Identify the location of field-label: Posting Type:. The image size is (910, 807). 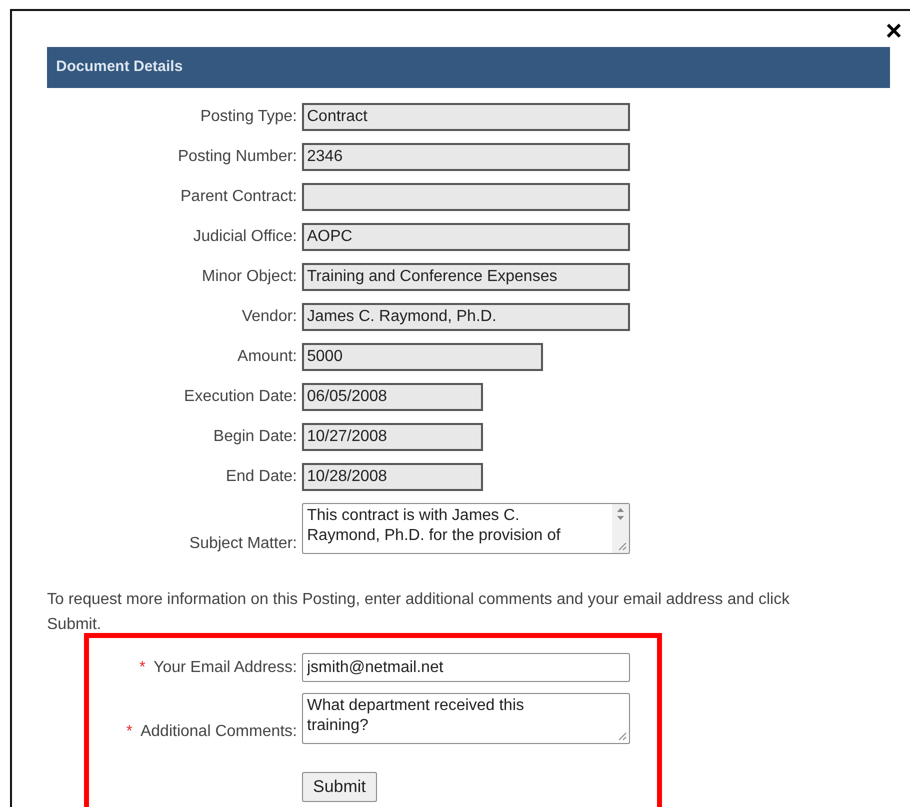
(248, 117).